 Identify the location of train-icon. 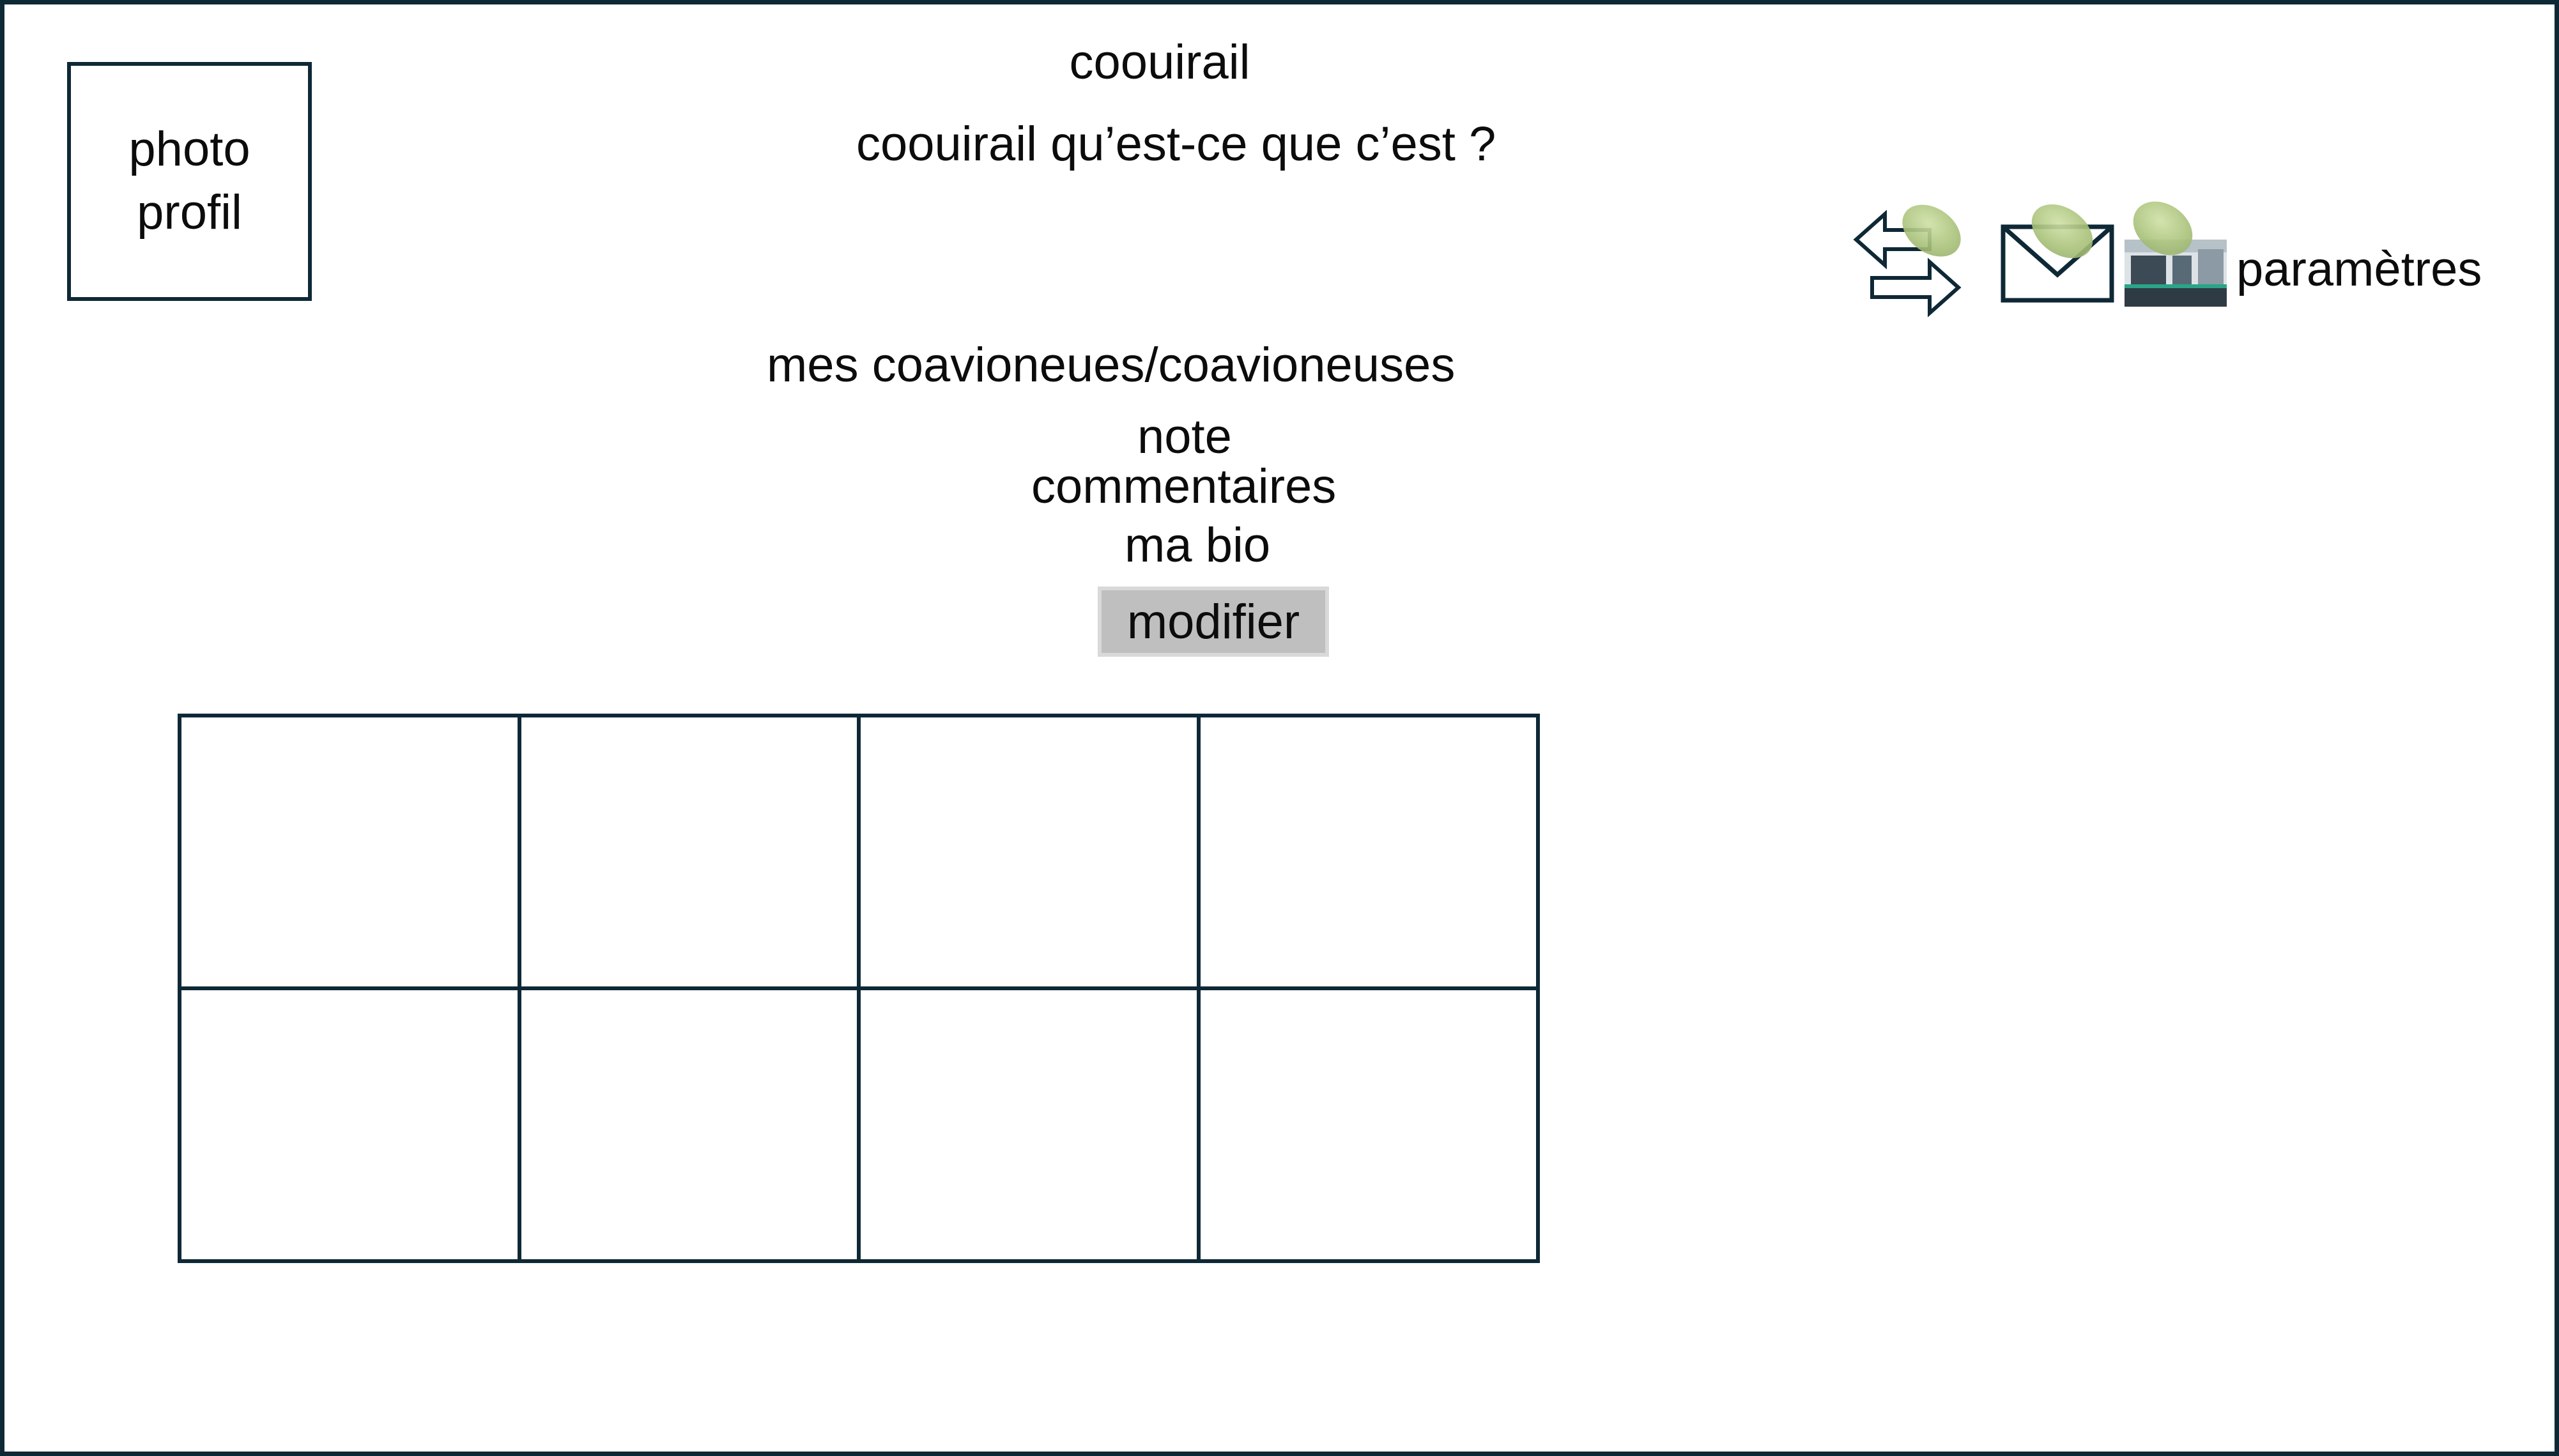
(2175, 248).